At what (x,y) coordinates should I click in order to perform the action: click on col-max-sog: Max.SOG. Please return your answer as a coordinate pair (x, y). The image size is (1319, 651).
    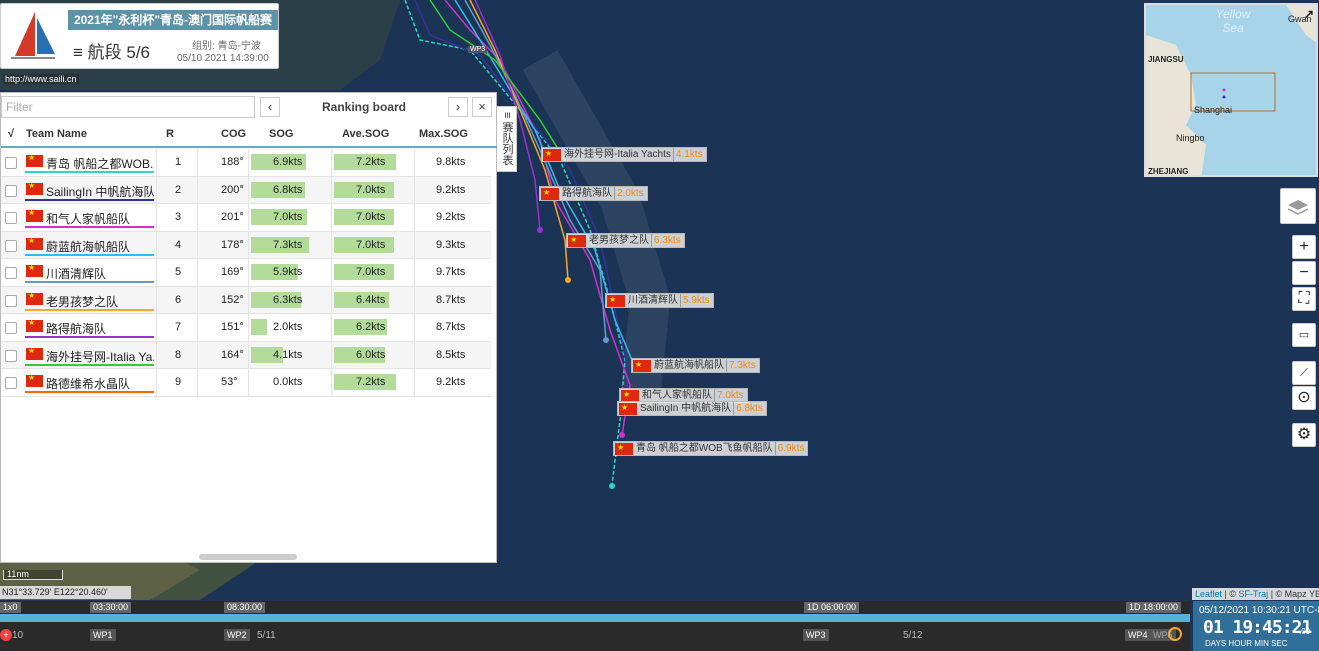
    Looking at the image, I should click on (443, 134).